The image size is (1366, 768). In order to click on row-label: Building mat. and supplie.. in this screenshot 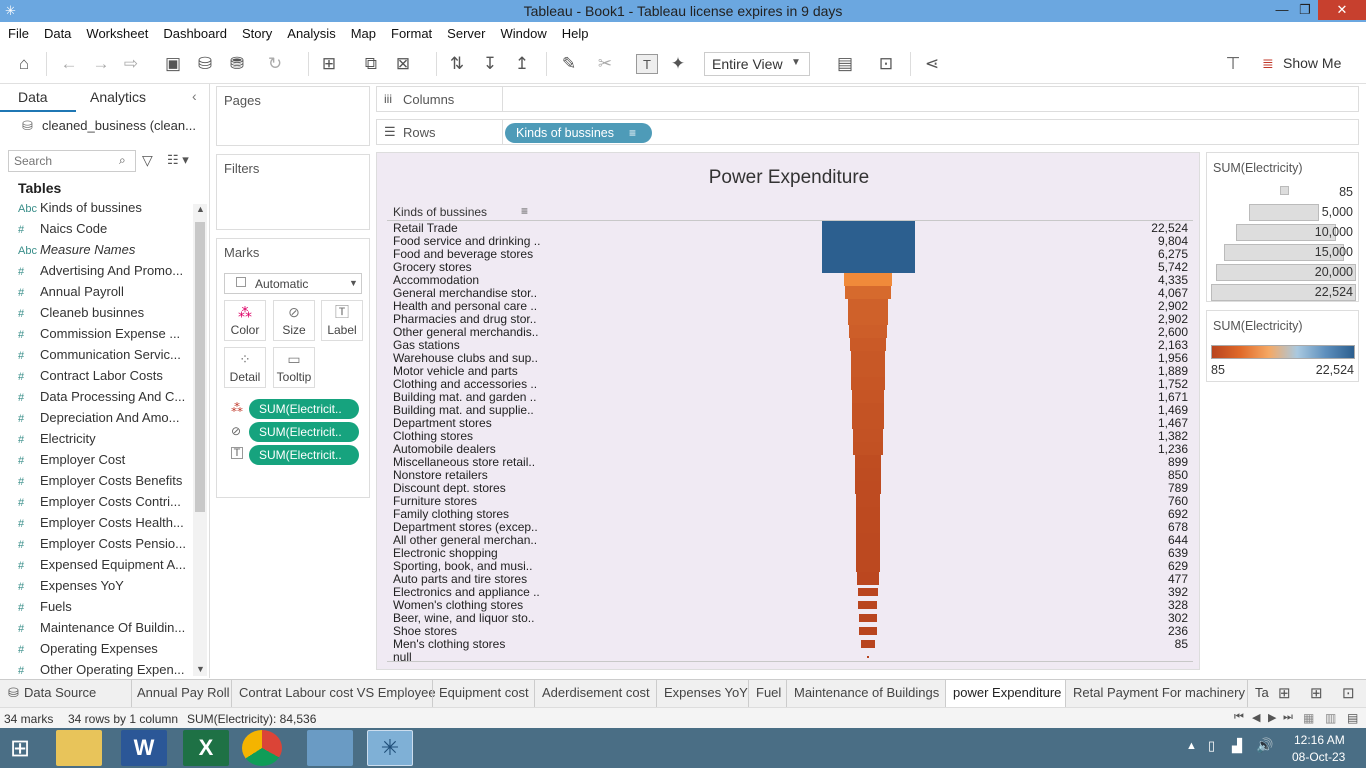, I will do `click(473, 410)`.